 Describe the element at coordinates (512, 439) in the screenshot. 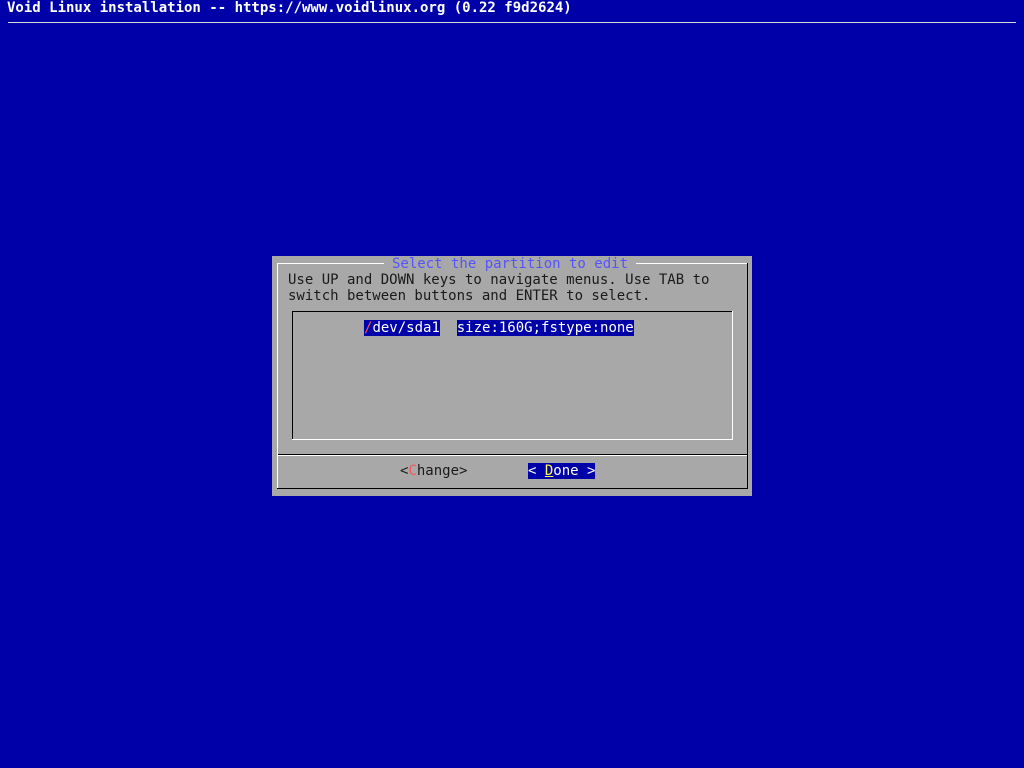

I see `menu-border-bottom` at that location.